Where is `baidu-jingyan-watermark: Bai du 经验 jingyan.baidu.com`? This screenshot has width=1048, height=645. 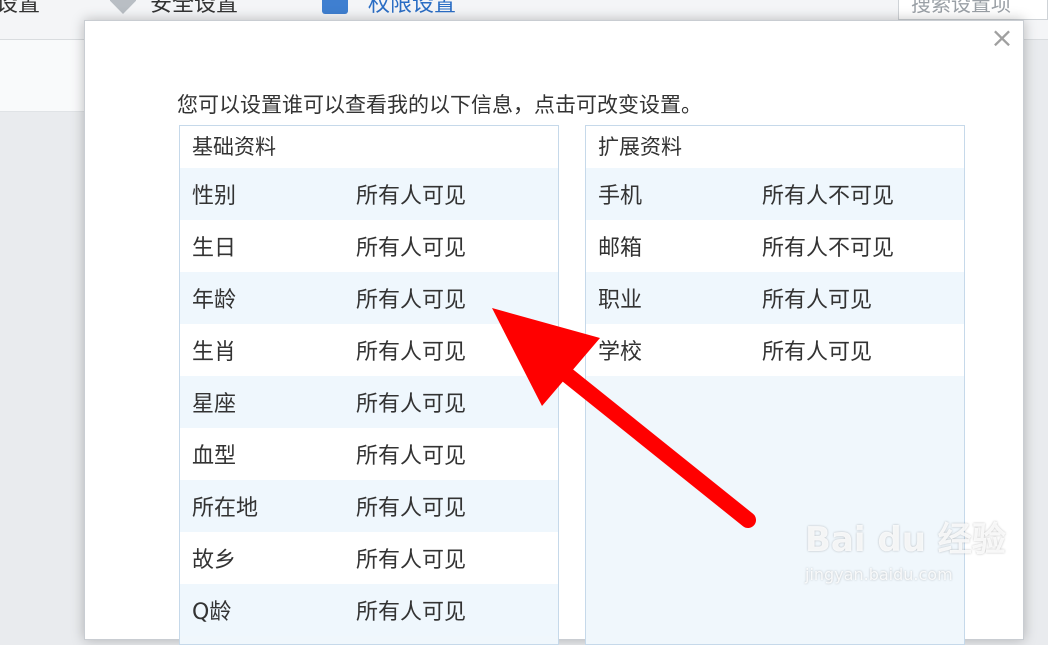 baidu-jingyan-watermark: Bai du 经验 jingyan.baidu.com is located at coordinates (905, 562).